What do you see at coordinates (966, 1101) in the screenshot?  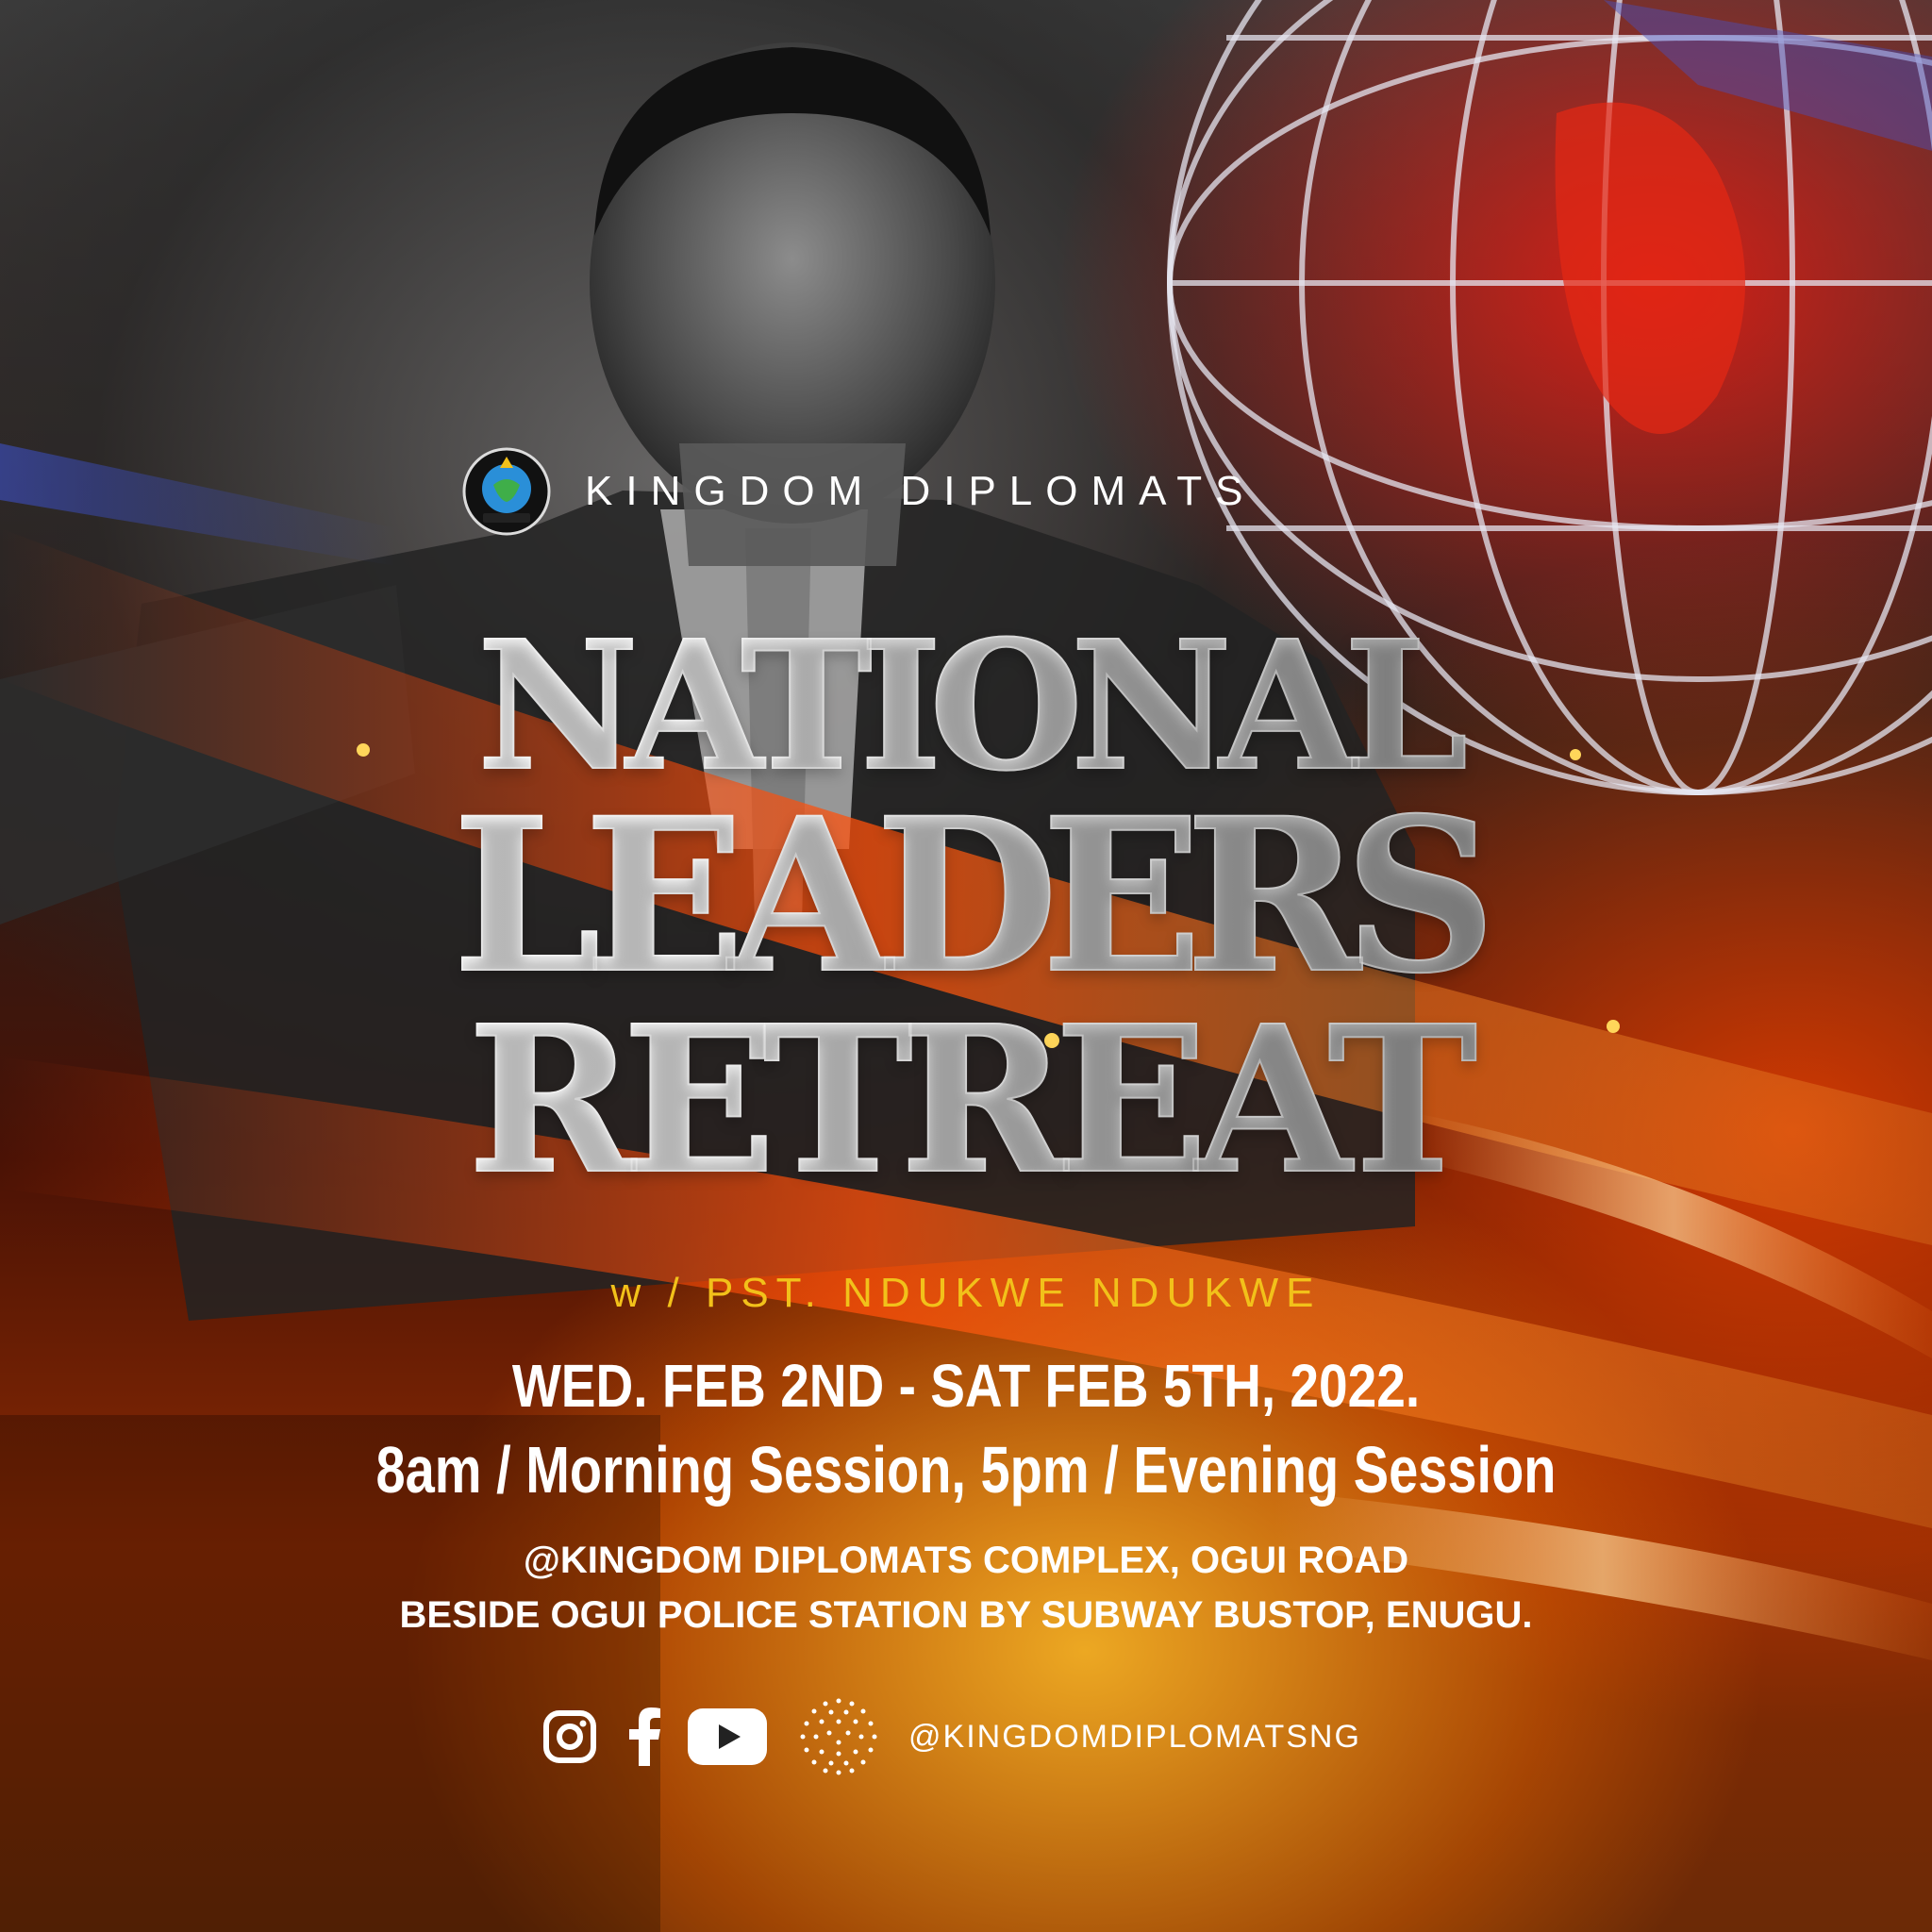 I see `title-line-3: RETREAT` at bounding box center [966, 1101].